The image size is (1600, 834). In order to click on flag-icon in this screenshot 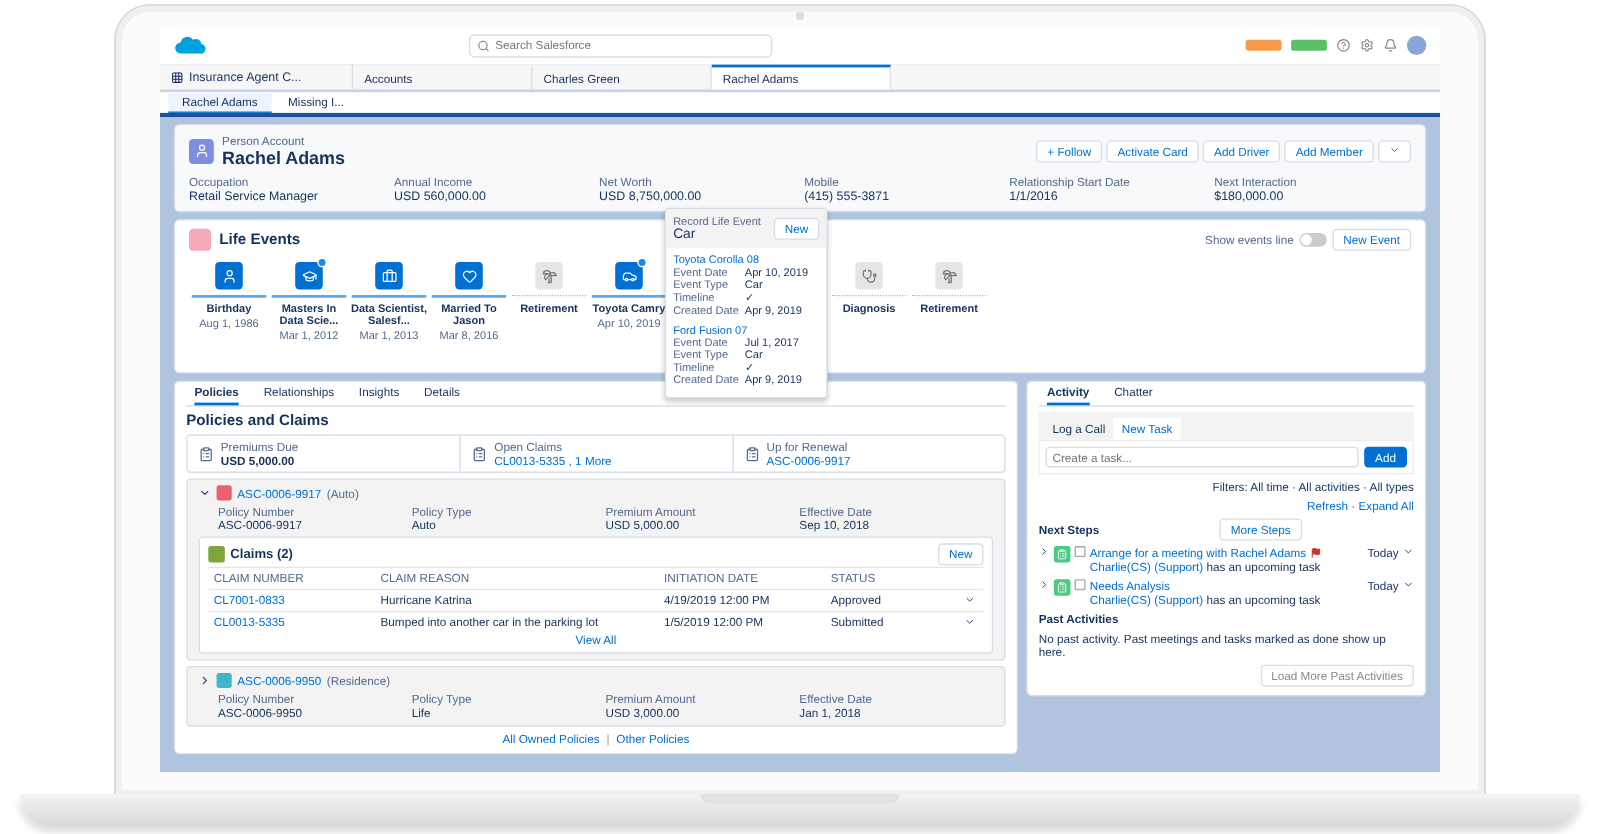, I will do `click(1316, 553)`.